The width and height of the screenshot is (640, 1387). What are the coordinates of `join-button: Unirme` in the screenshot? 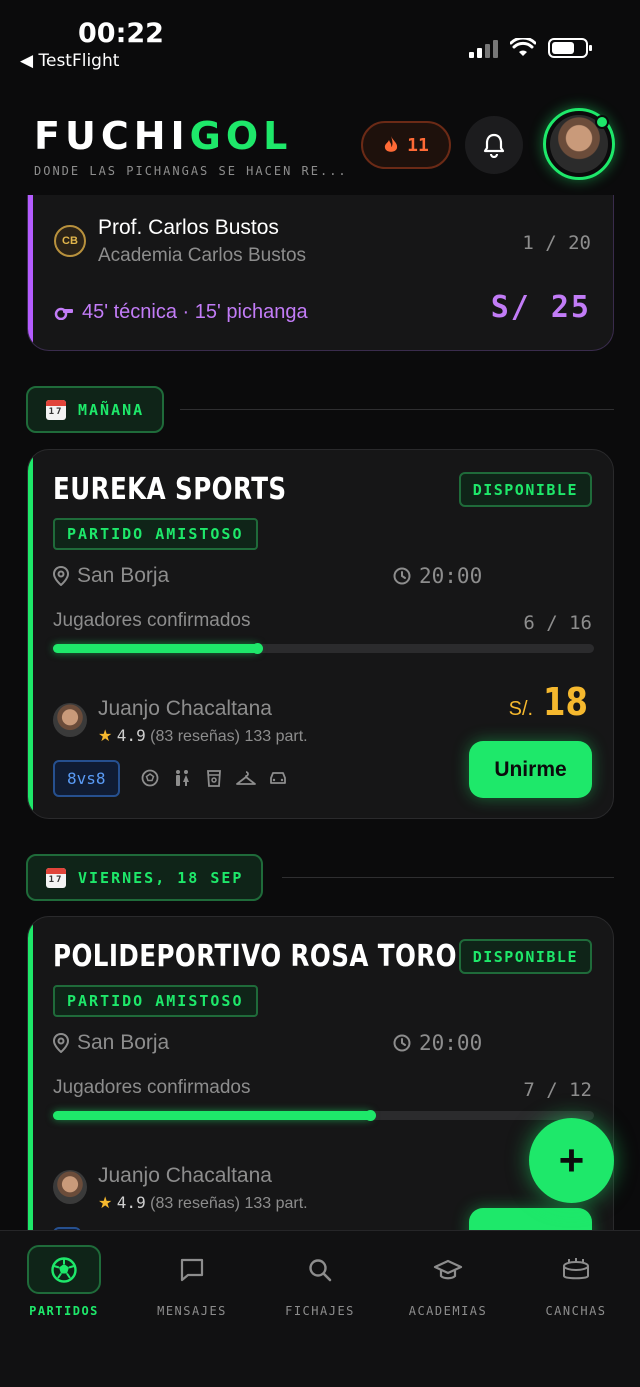 It's located at (530, 769).